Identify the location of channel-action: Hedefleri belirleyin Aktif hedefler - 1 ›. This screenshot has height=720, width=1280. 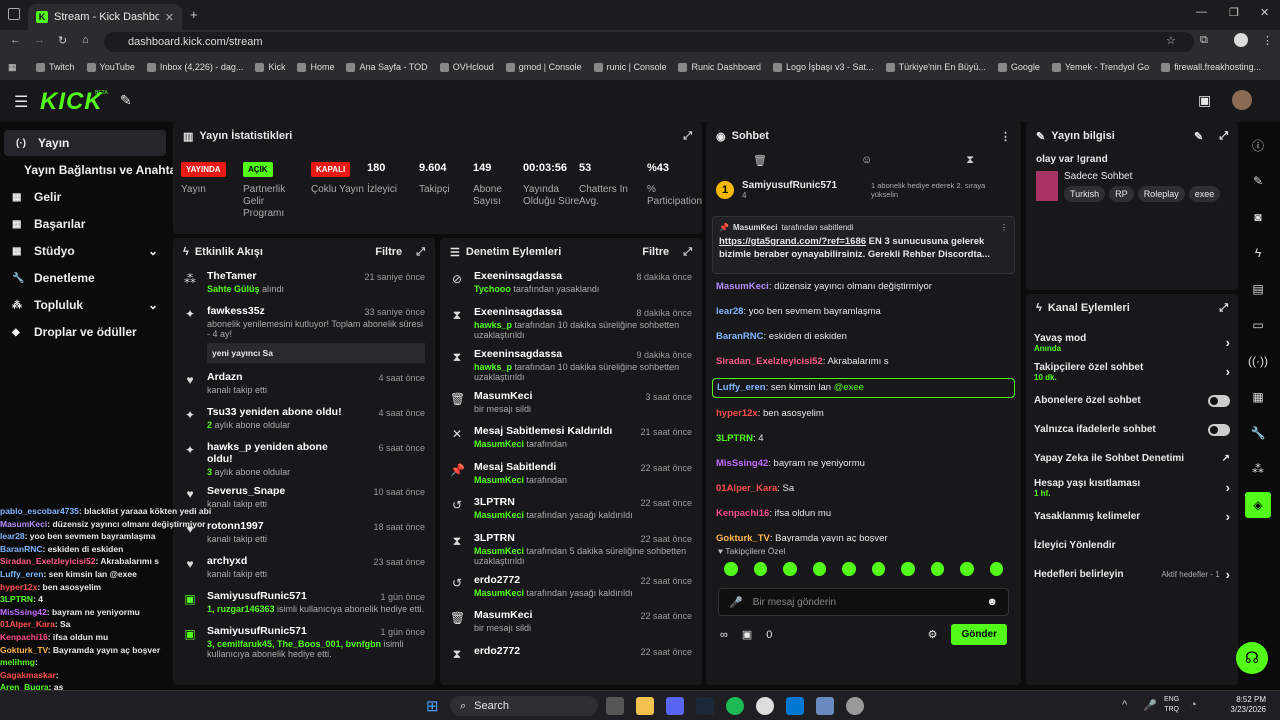
(1132, 574).